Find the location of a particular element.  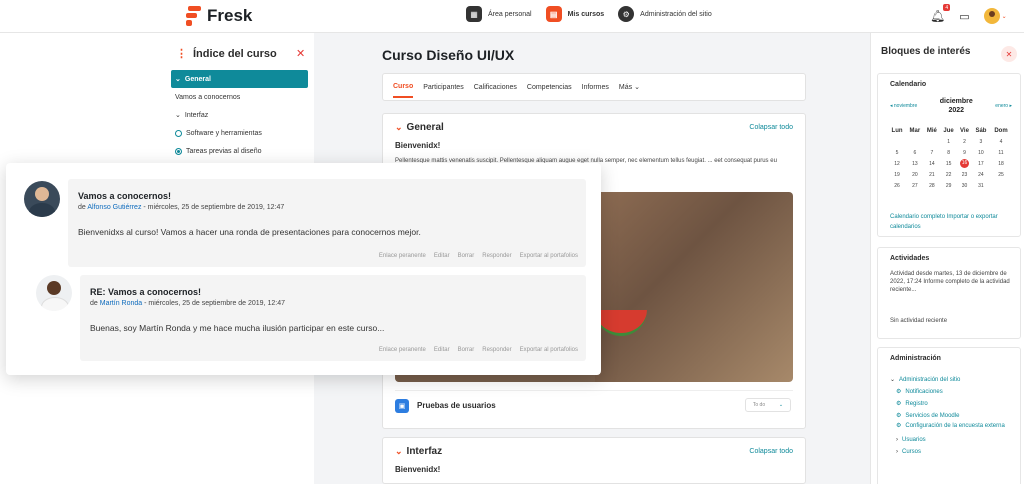

user-menu: ⌄ is located at coordinates (995, 16).